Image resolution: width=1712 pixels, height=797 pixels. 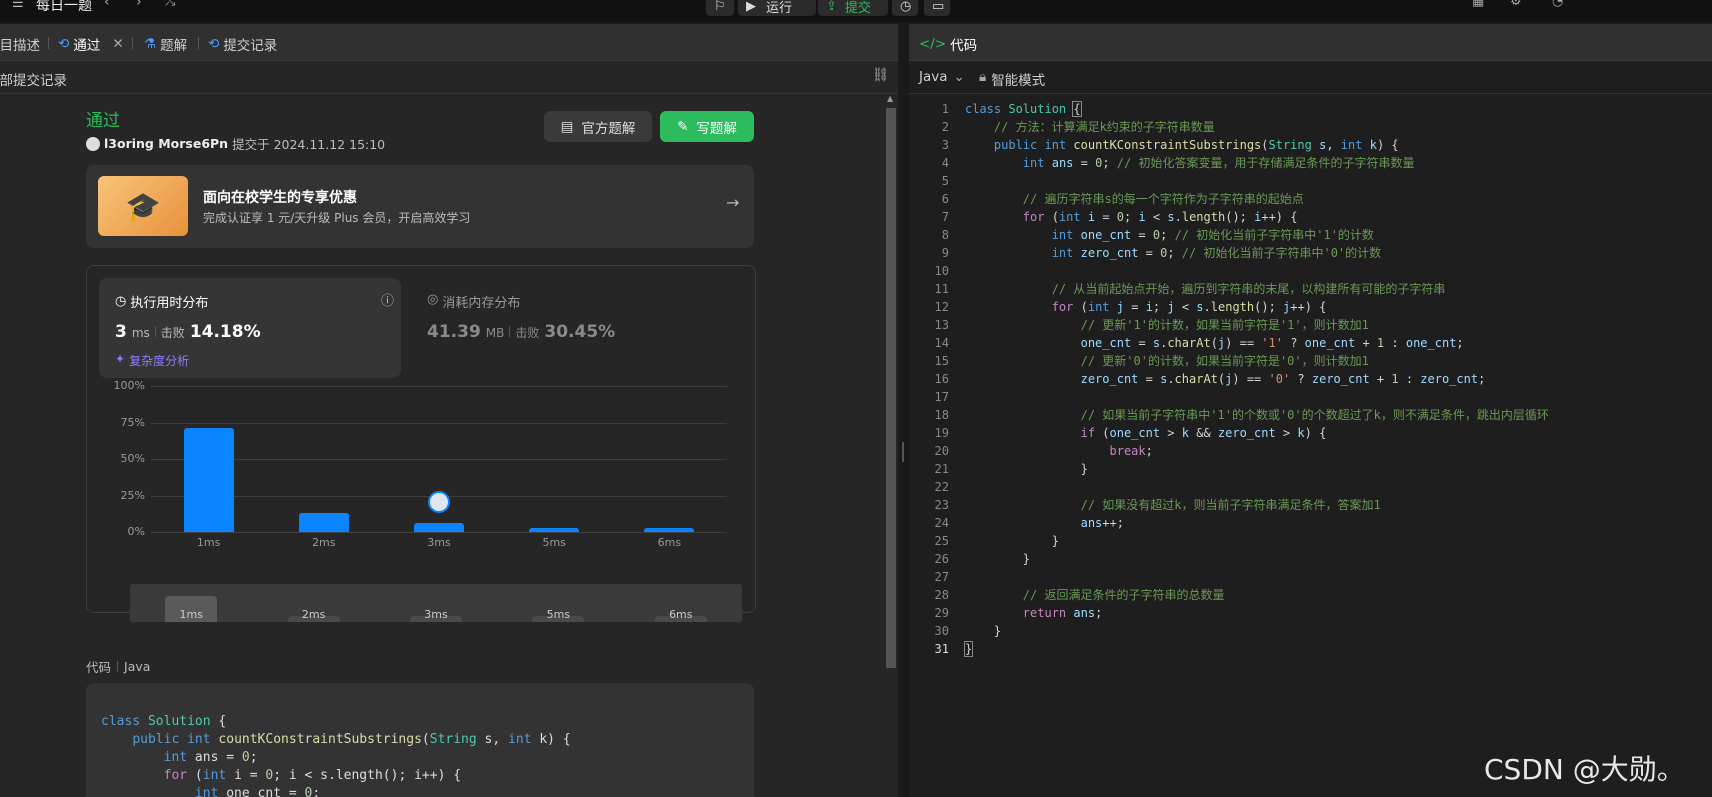 What do you see at coordinates (323, 522) in the screenshot?
I see `bar-2ms` at bounding box center [323, 522].